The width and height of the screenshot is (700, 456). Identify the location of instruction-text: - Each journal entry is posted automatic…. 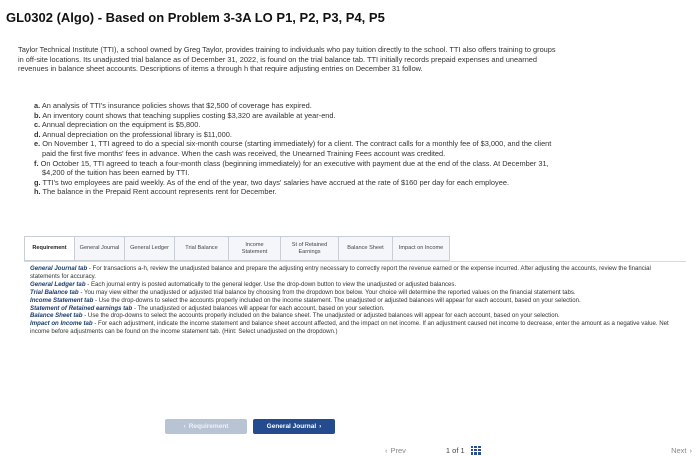
(271, 284).